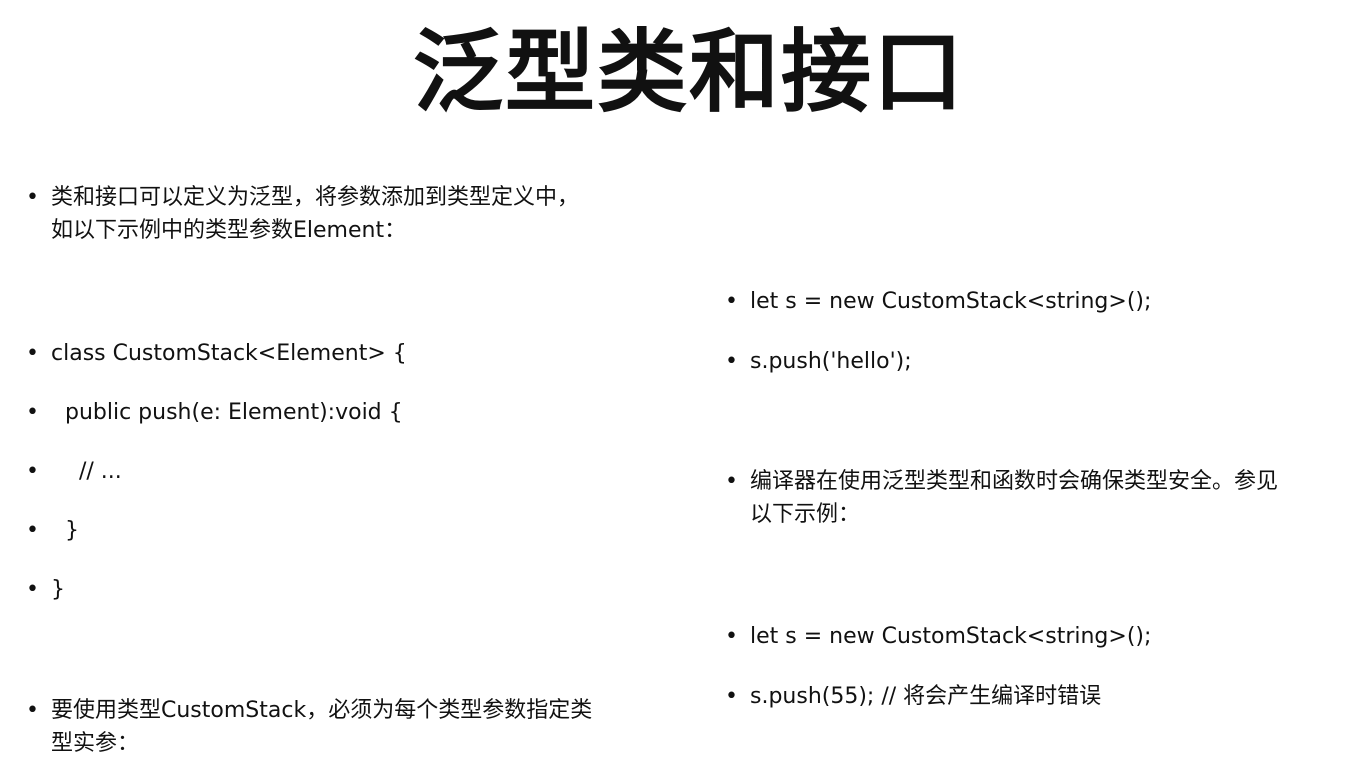 This screenshot has width=1346, height=766. What do you see at coordinates (229, 353) in the screenshot?
I see `code-line: class CustomStack<Element> {` at bounding box center [229, 353].